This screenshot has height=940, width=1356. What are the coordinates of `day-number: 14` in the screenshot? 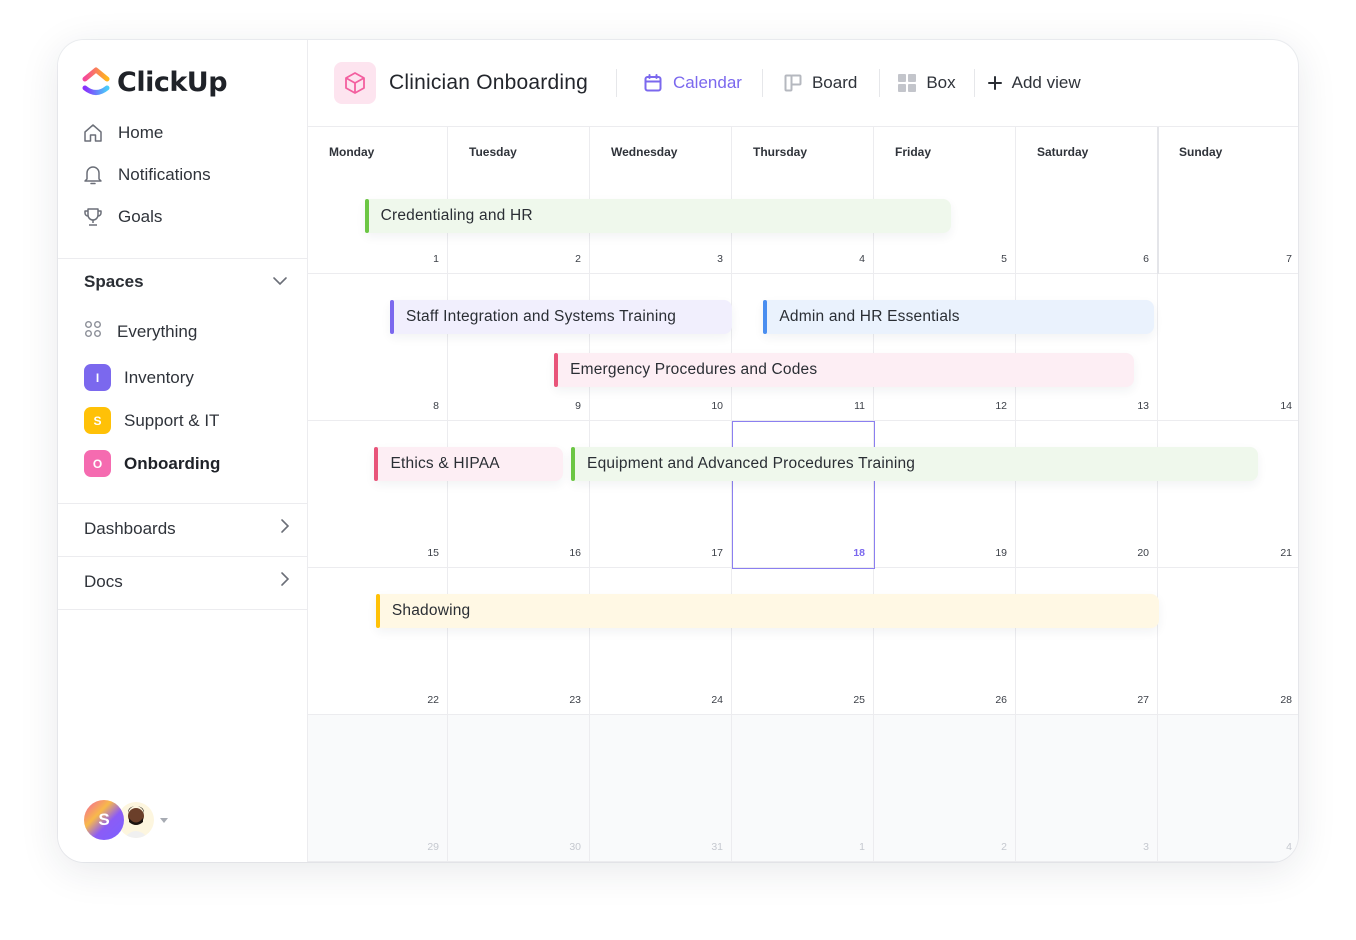 It's located at (1286, 406).